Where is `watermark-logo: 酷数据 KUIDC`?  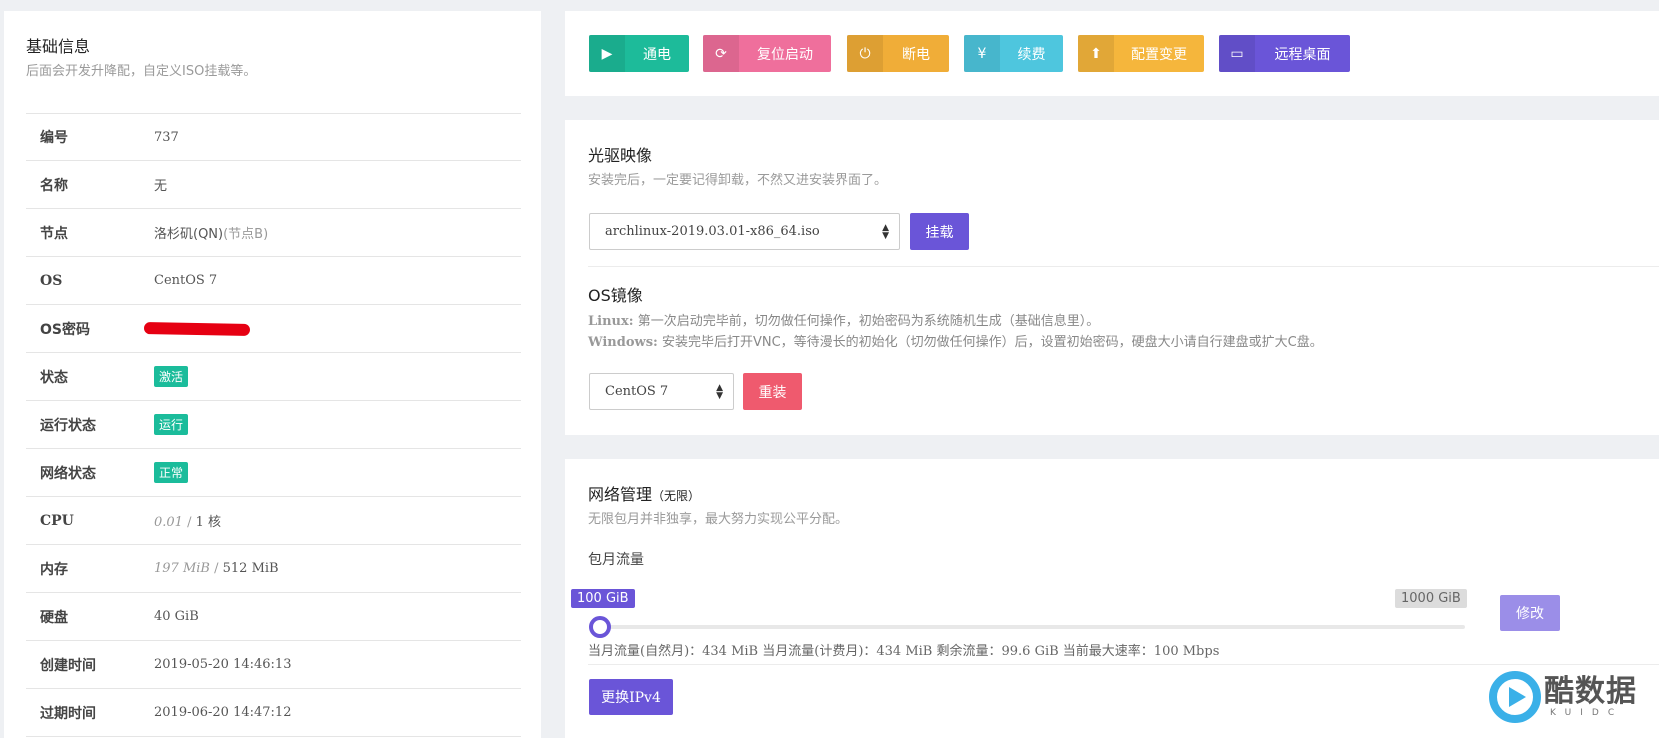 watermark-logo: 酷数据 KUIDC is located at coordinates (1570, 698).